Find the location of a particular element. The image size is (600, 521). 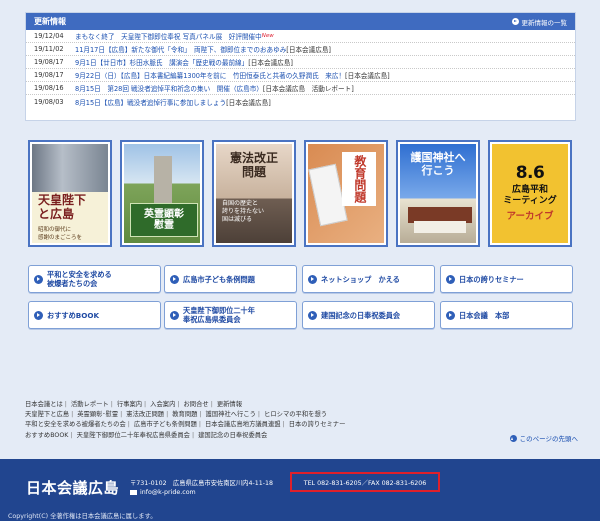

banner-kyouiku: 教育 問題 is located at coordinates (346, 193).